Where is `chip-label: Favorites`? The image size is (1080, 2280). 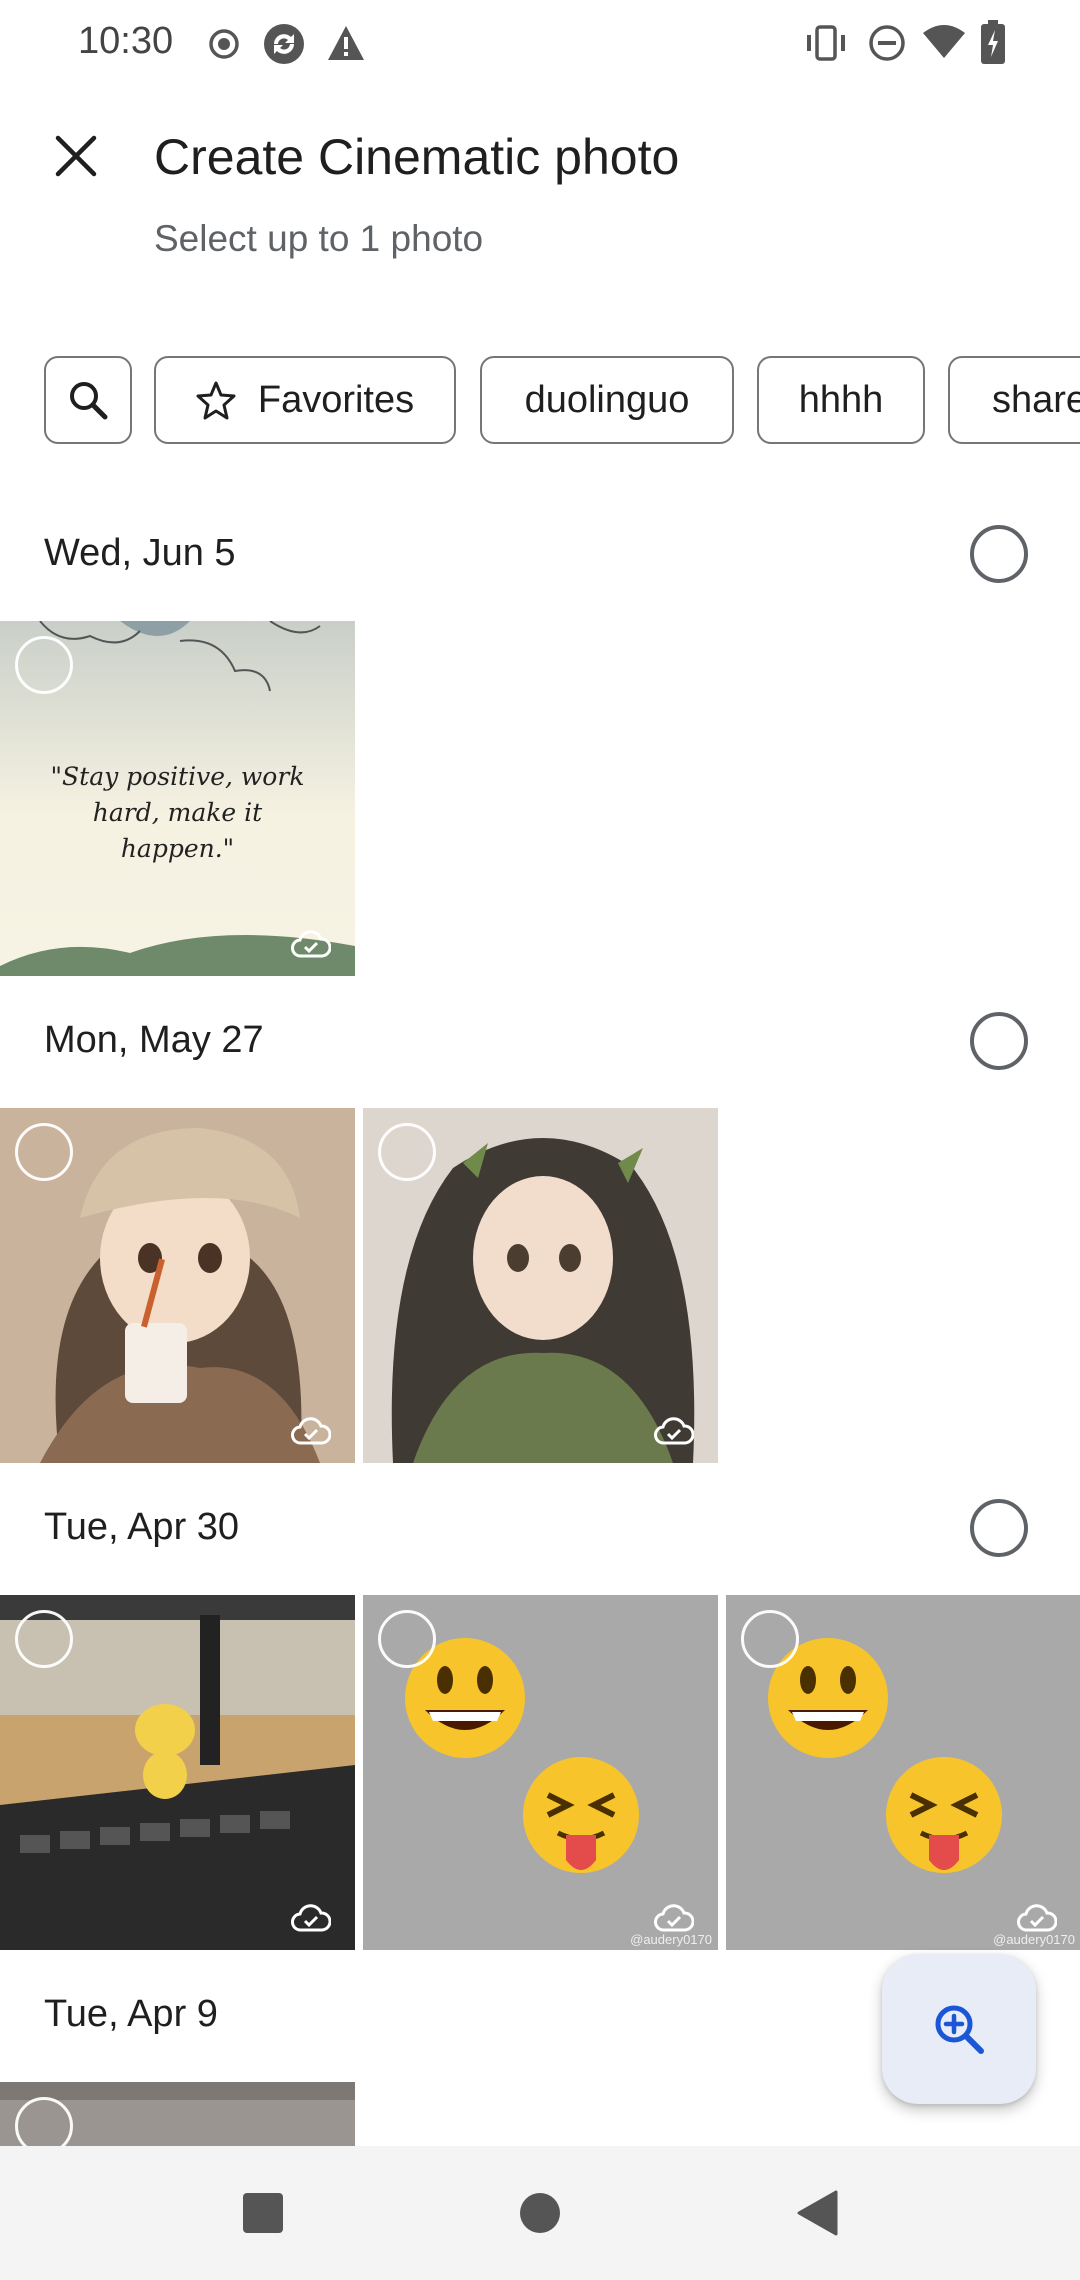 chip-label: Favorites is located at coordinates (336, 399).